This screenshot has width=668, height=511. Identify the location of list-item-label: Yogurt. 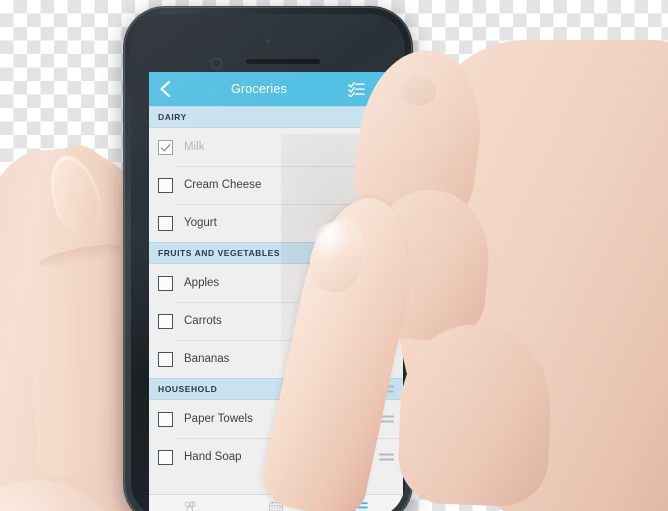
(200, 223).